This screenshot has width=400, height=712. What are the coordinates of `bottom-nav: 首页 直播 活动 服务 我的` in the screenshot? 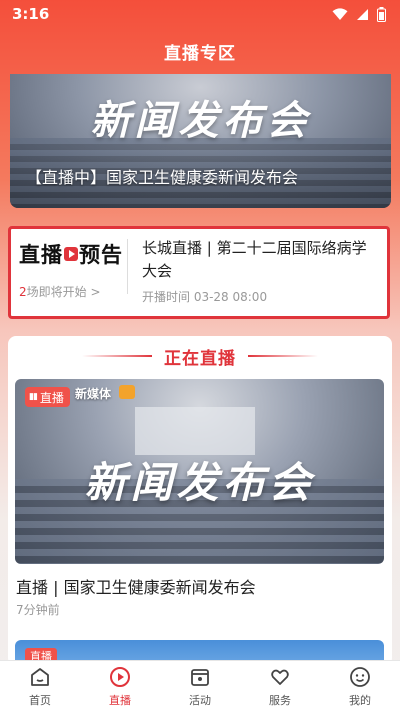 It's located at (200, 686).